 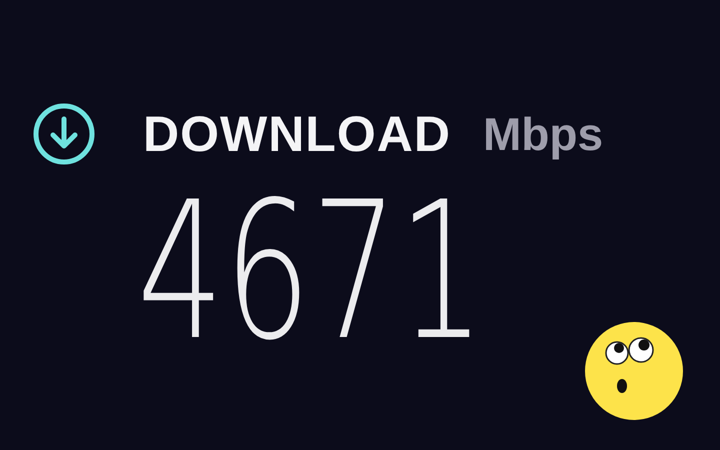 I want to click on download-icon, so click(x=64, y=134).